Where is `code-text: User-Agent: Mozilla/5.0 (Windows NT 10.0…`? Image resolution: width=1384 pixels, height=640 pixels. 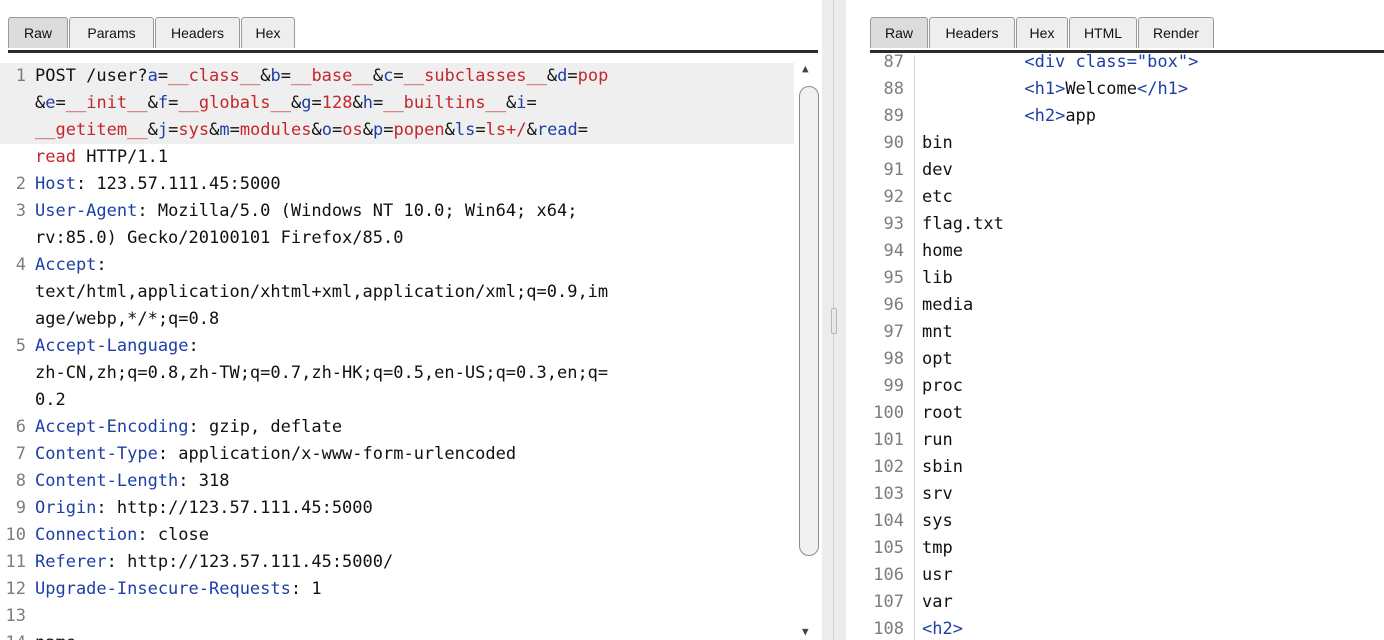
code-text: User-Agent: Mozilla/5.0 (Windows NT 10.0… is located at coordinates (306, 211).